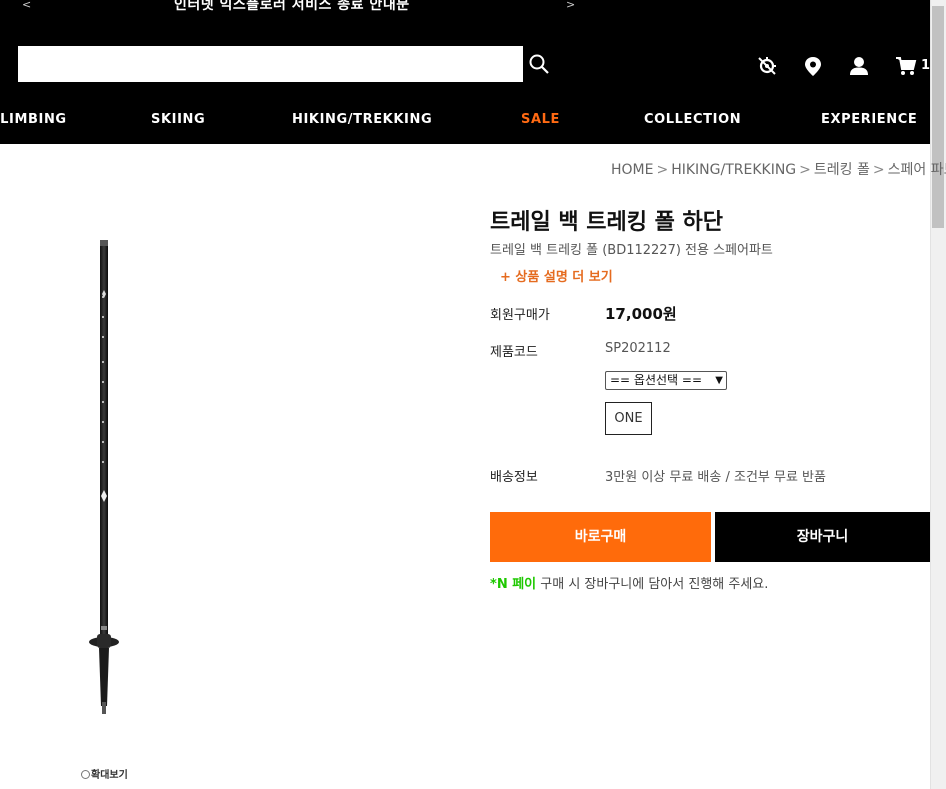  What do you see at coordinates (178, 119) in the screenshot?
I see `nav-item-skiing: SKIING` at bounding box center [178, 119].